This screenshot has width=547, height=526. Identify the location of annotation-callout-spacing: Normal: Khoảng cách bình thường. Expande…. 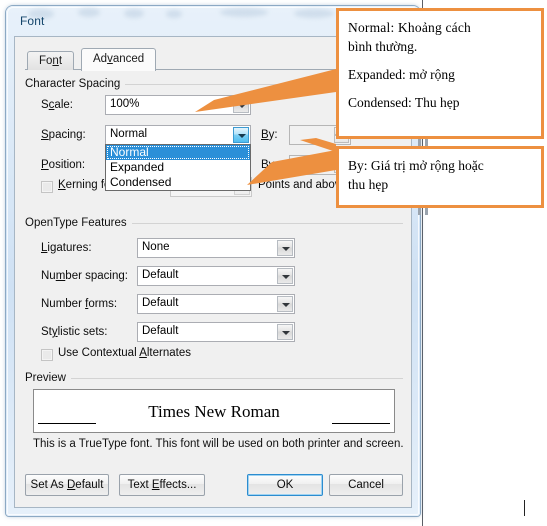
(440, 73).